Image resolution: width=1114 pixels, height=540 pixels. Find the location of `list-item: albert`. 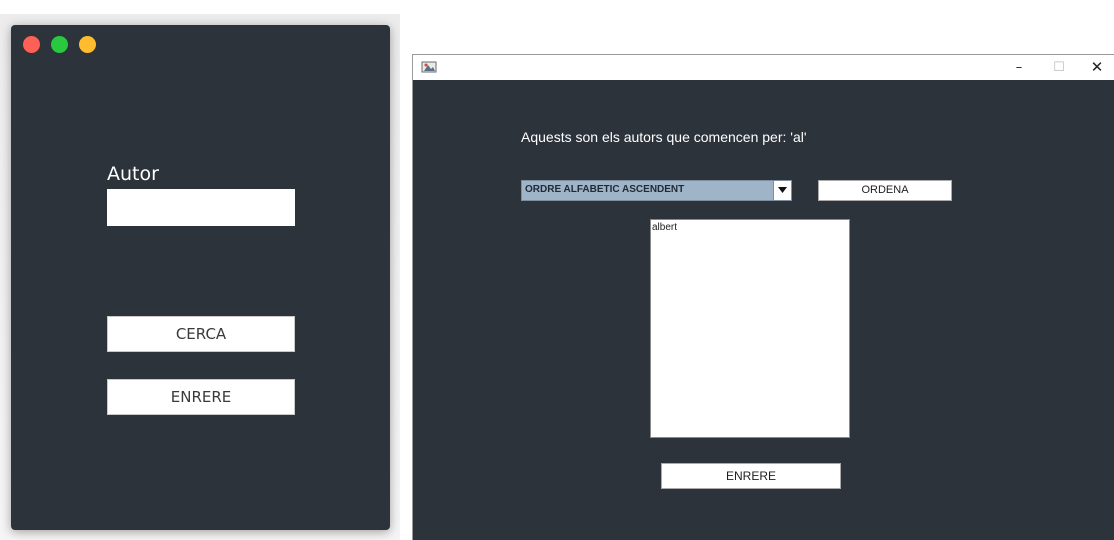

list-item: albert is located at coordinates (664, 227).